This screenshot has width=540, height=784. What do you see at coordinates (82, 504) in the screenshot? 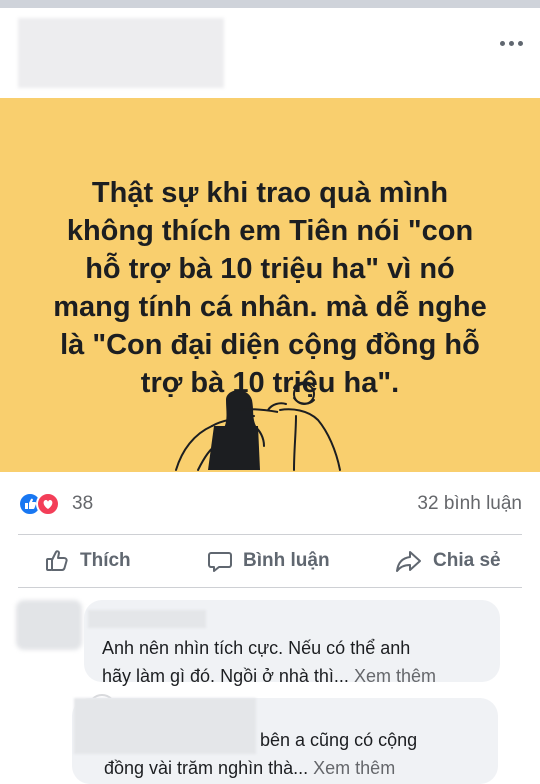
I see `reaction-count: 38` at bounding box center [82, 504].